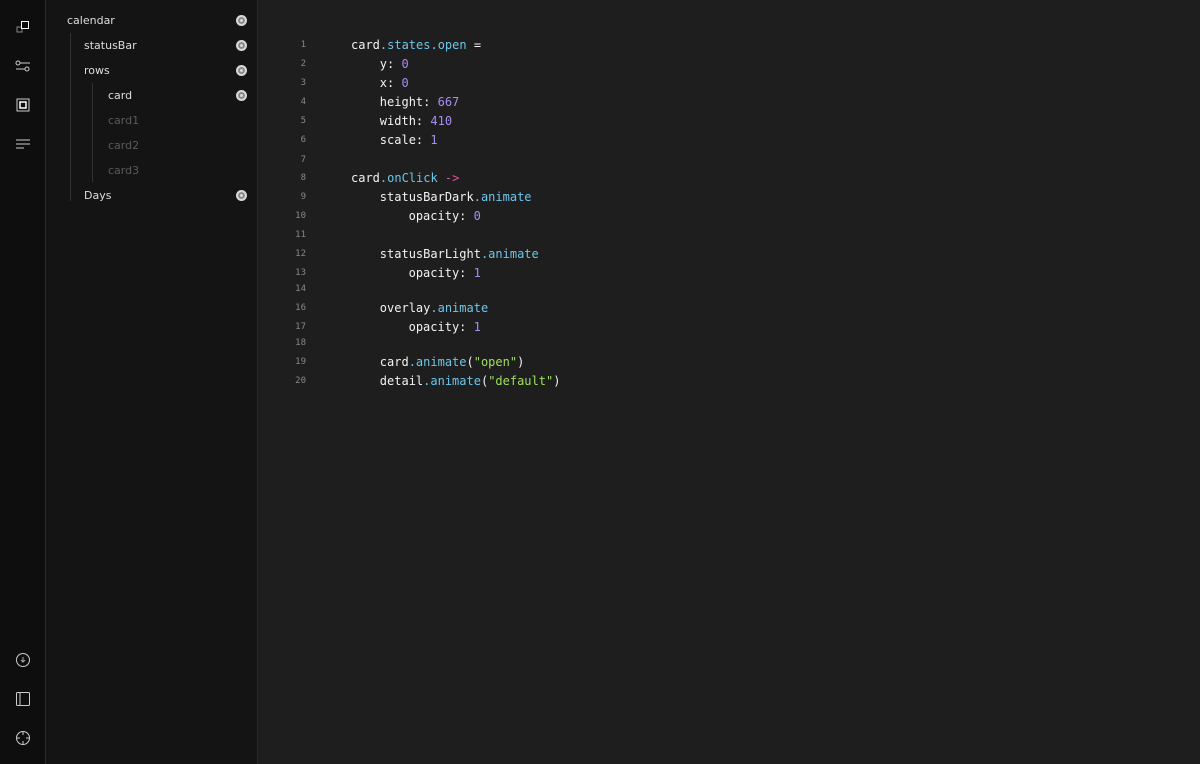  I want to click on code-line: statusBarDark.animate, so click(456, 197).